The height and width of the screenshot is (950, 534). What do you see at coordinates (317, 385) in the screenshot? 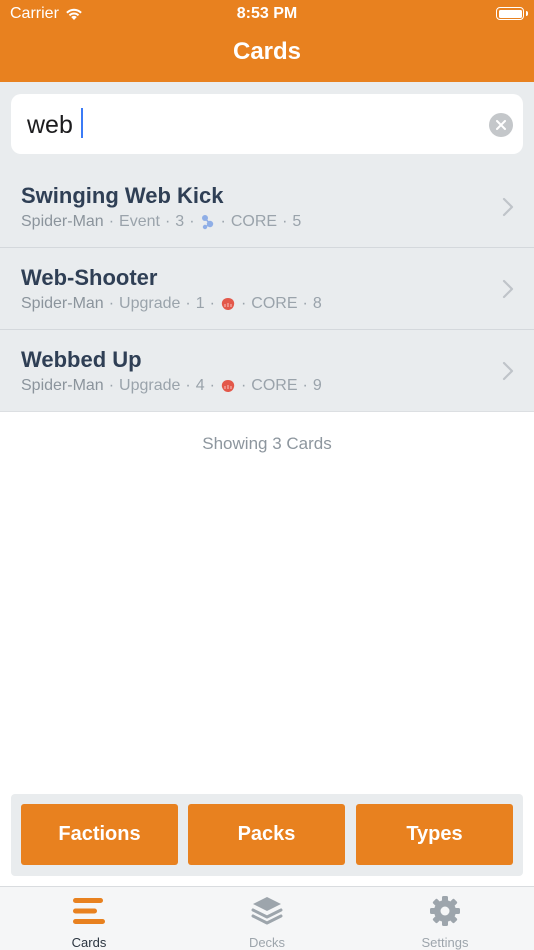
I see `card-number: 9` at bounding box center [317, 385].